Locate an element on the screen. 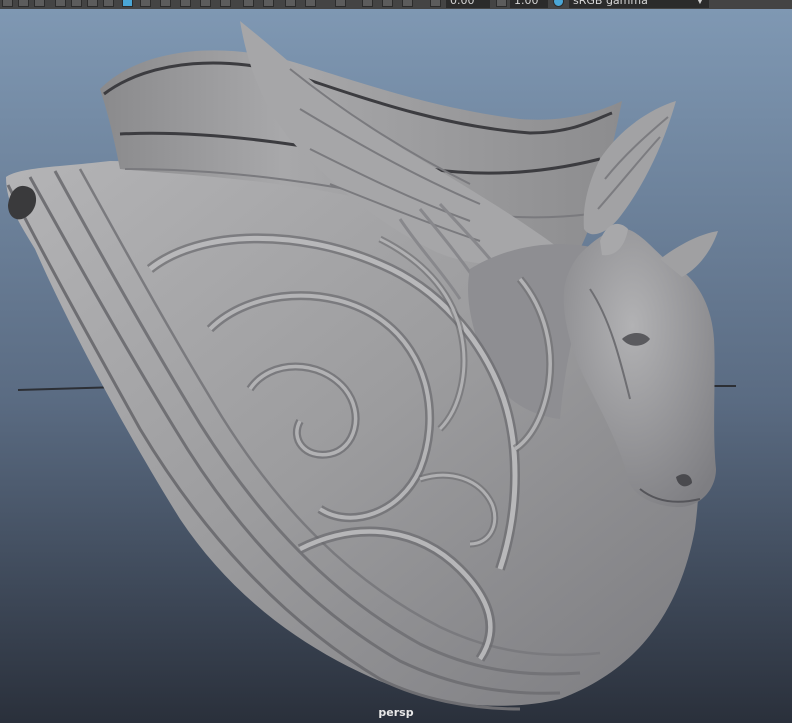 This screenshot has width=792, height=723. color-space-select: sRGB gamma is located at coordinates (639, 4).